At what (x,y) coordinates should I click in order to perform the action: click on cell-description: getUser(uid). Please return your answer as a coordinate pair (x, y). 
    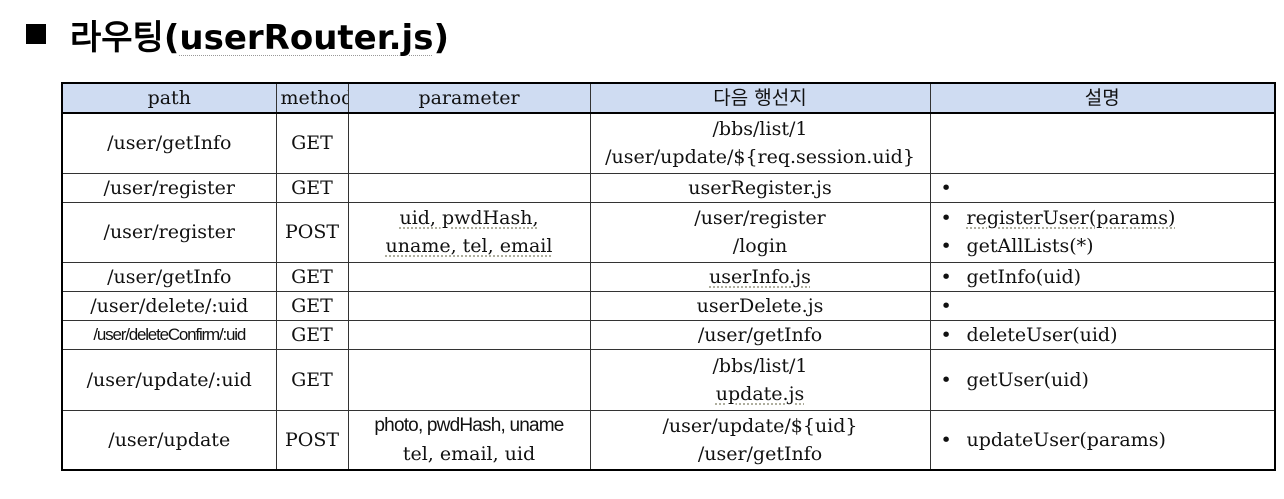
    Looking at the image, I should click on (1102, 379).